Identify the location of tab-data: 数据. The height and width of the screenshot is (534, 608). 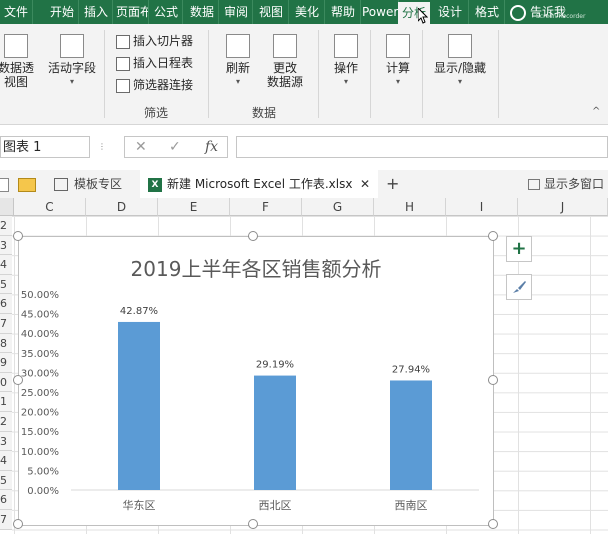
(202, 12).